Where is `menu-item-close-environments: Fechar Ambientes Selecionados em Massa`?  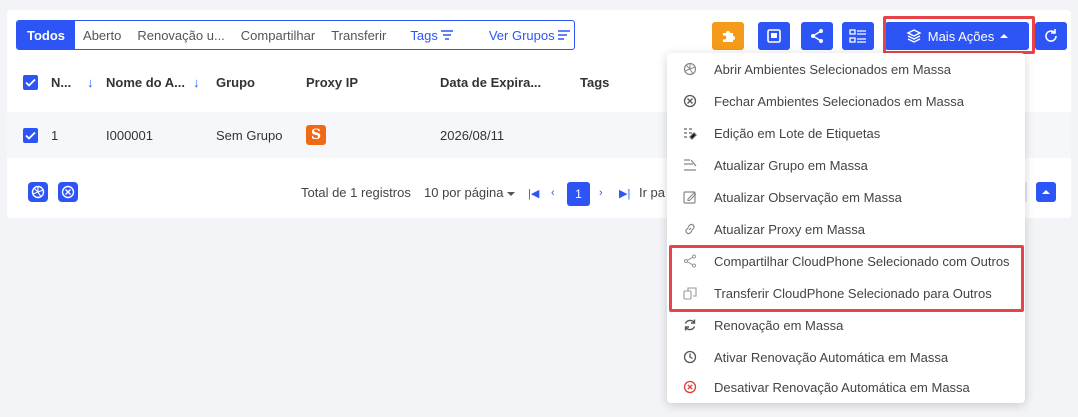 menu-item-close-environments: Fechar Ambientes Selecionados em Massa is located at coordinates (846, 101).